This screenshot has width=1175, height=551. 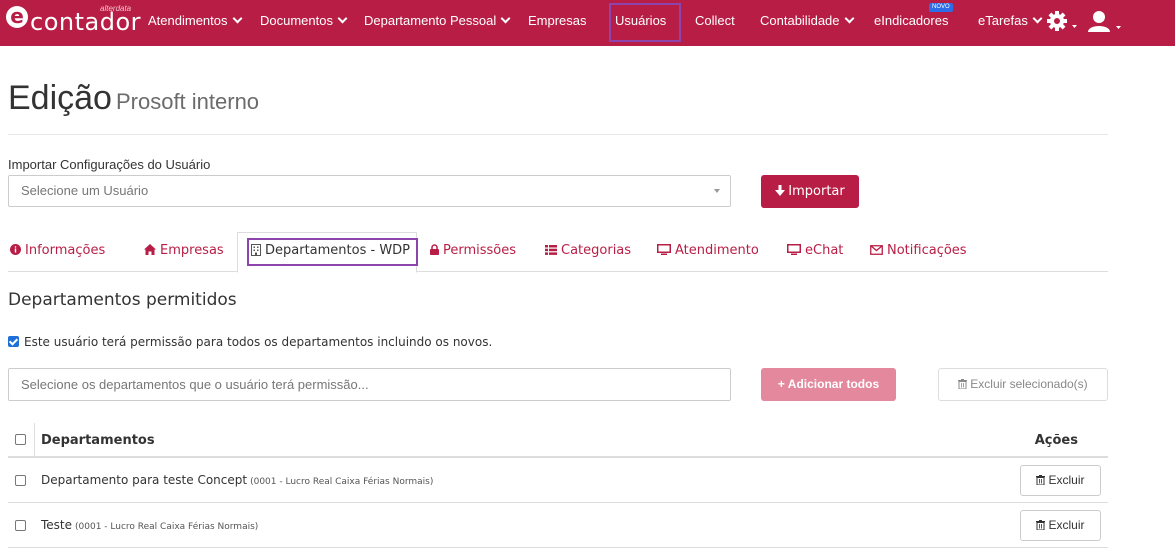 I want to click on tab-atendimento: Atendimento, so click(x=708, y=252).